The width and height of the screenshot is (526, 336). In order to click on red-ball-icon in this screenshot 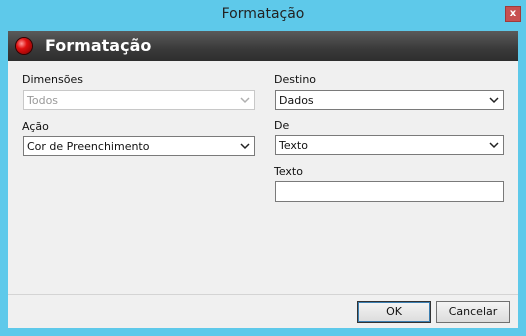, I will do `click(24, 46)`.